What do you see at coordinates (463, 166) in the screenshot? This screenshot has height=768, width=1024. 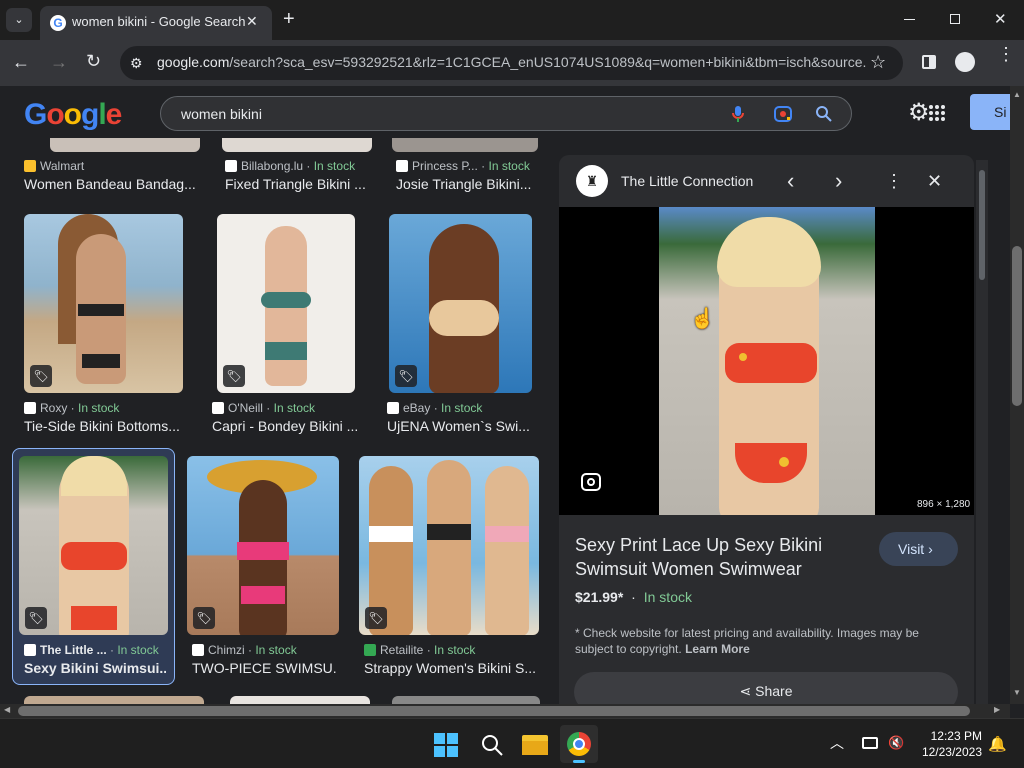 I see `result-source: Princess P... · In stock` at bounding box center [463, 166].